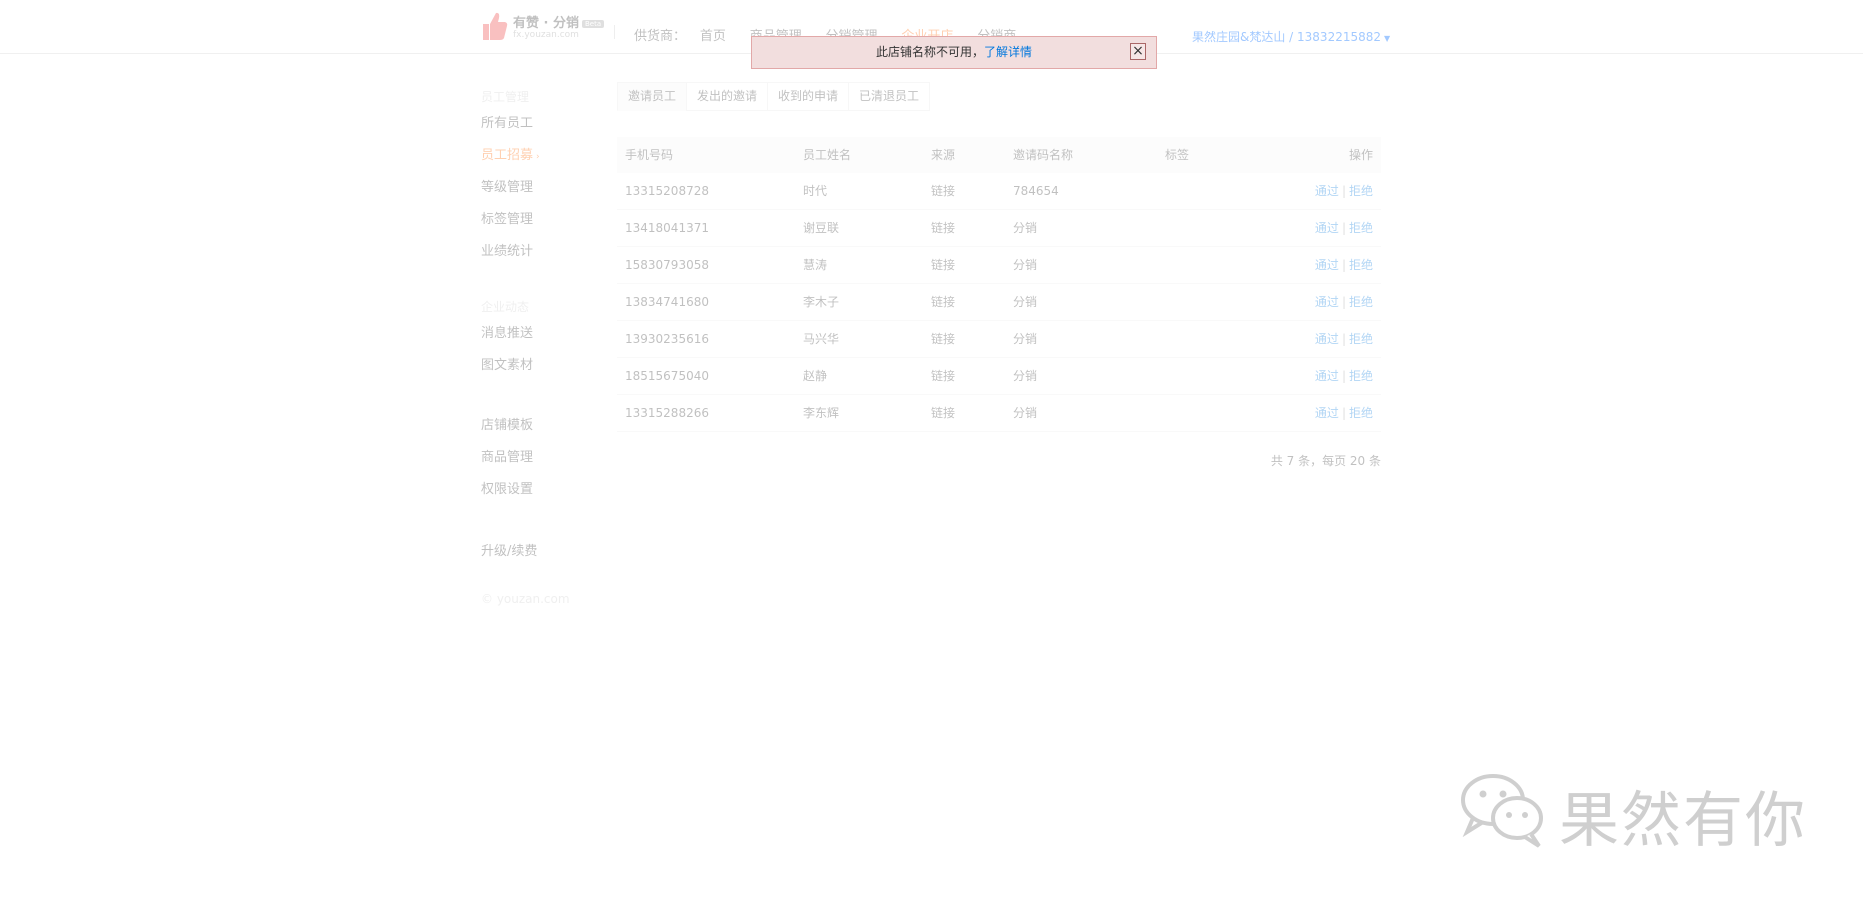  Describe the element at coordinates (821, 302) in the screenshot. I see `cell-name: 李木子` at that location.